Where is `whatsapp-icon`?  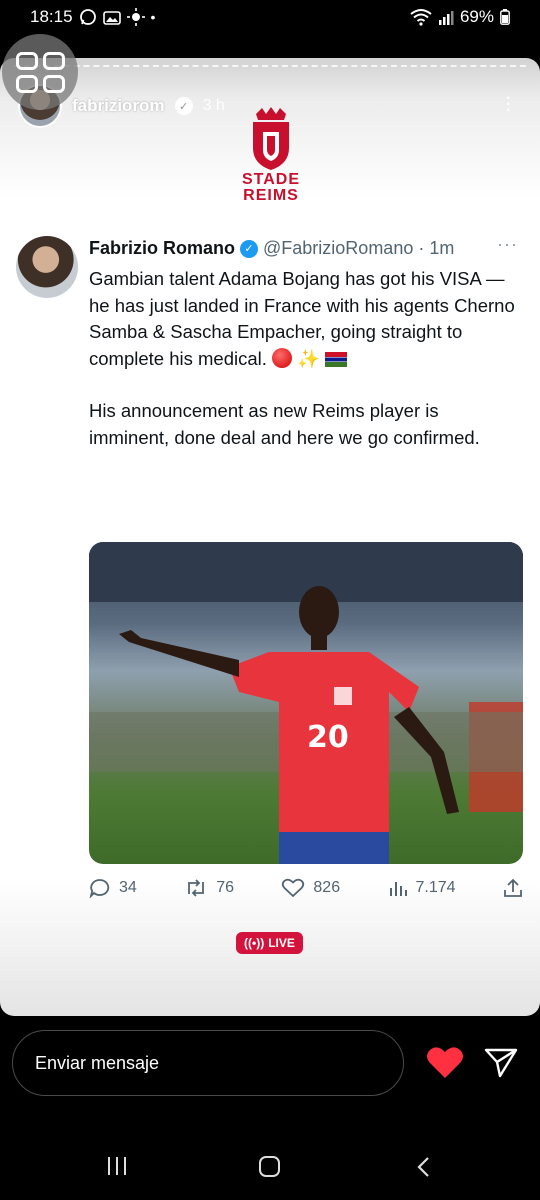
whatsapp-icon is located at coordinates (88, 17).